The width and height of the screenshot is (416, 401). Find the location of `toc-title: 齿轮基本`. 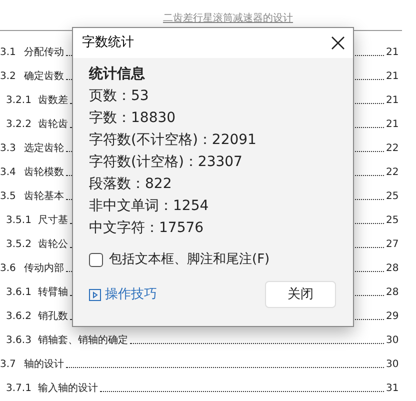

toc-title: 齿轮基本 is located at coordinates (44, 196).